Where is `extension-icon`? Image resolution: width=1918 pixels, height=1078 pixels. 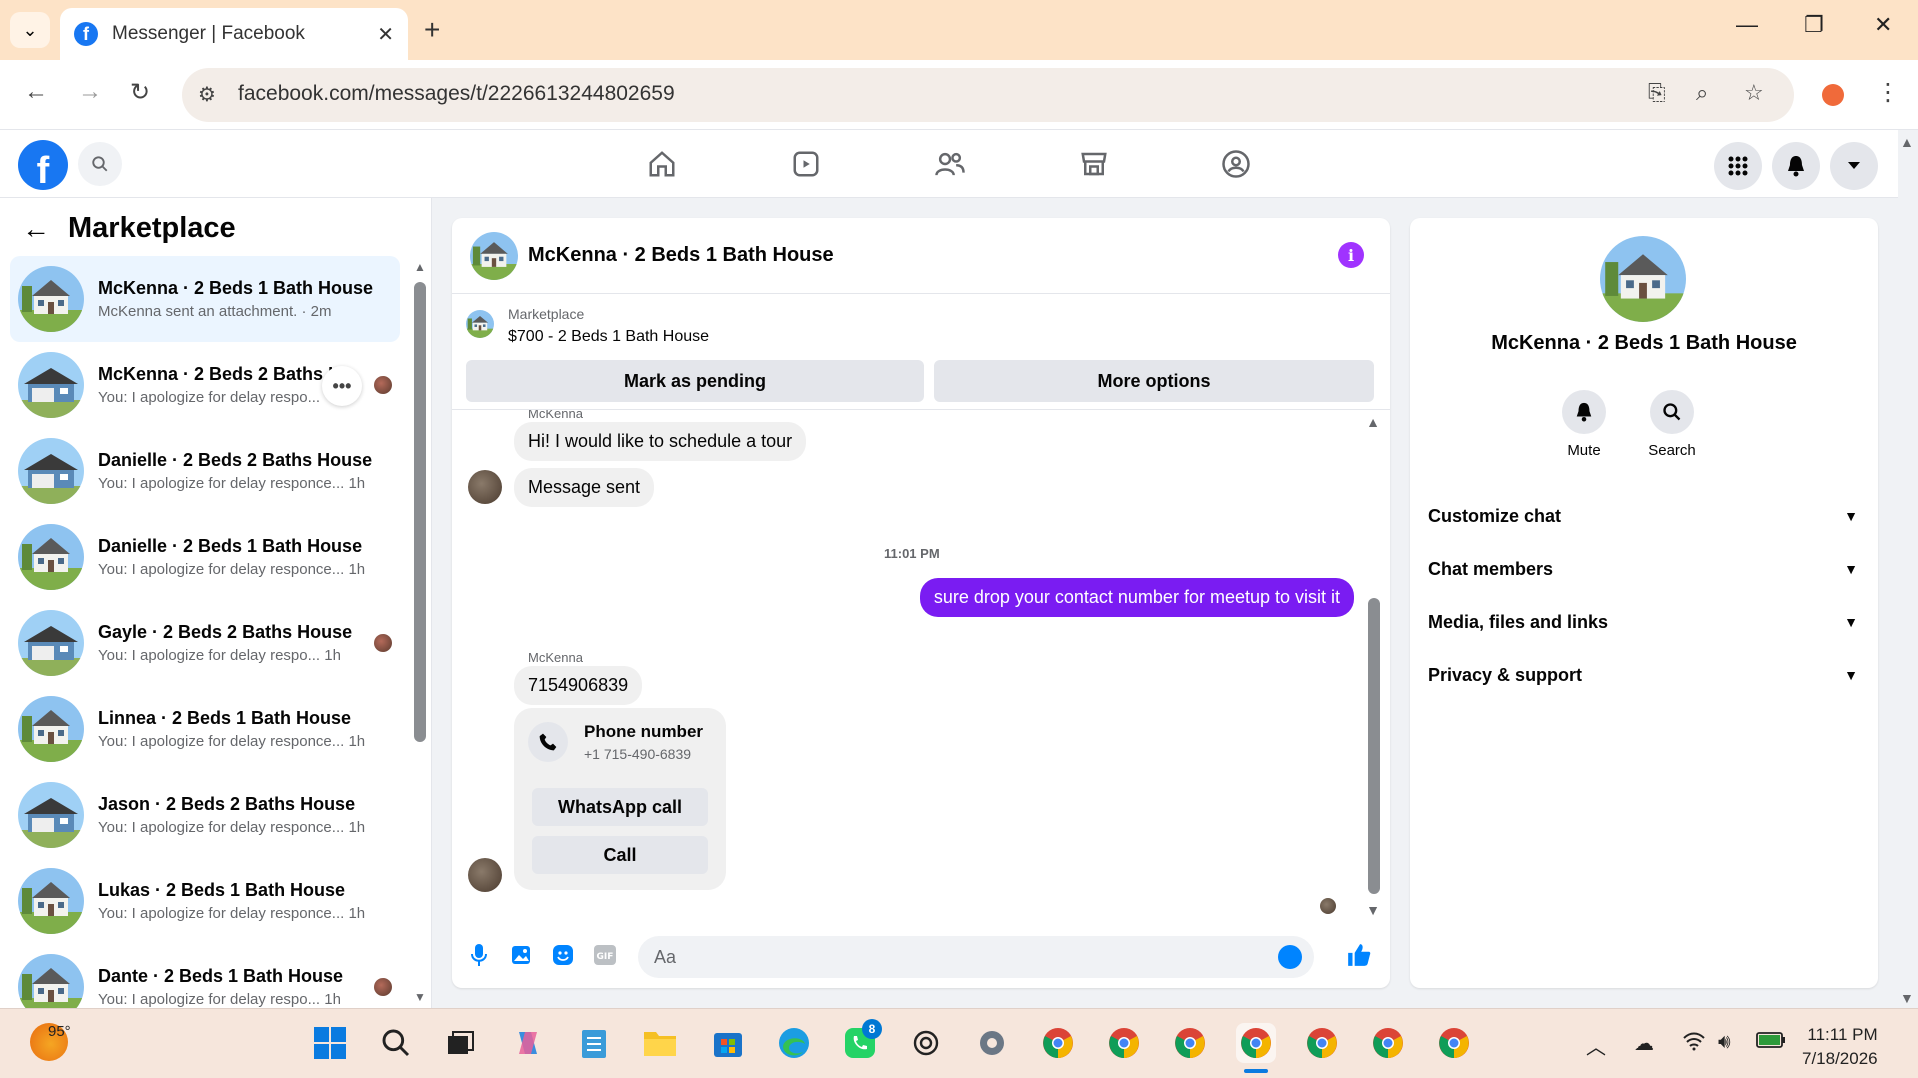 extension-icon is located at coordinates (1833, 95).